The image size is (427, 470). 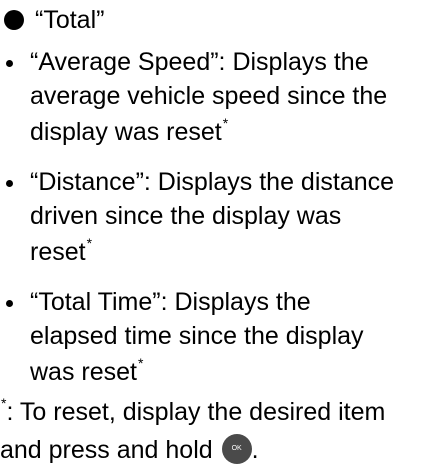 What do you see at coordinates (170, 302) in the screenshot?
I see `list-item-line: “Total Time”: Displays the` at bounding box center [170, 302].